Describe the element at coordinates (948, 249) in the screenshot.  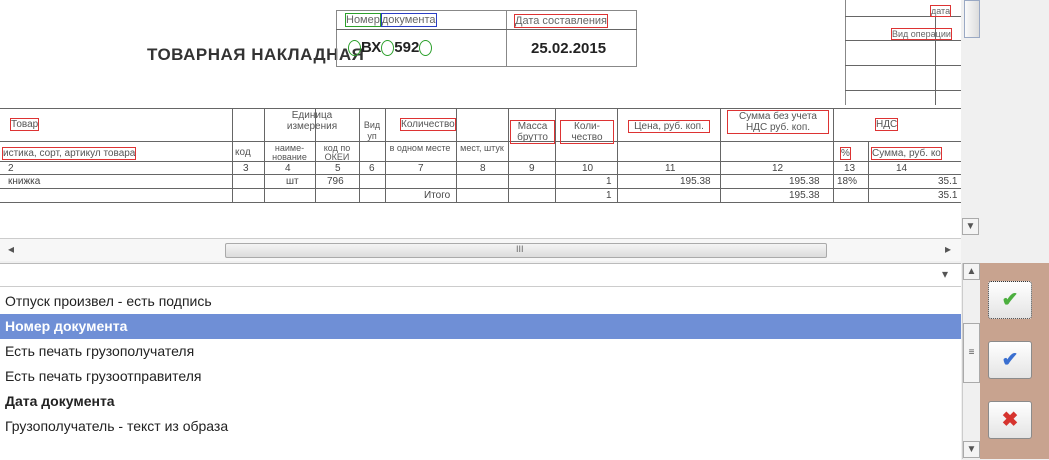
I see `scroll-right-icon: ▸` at that location.